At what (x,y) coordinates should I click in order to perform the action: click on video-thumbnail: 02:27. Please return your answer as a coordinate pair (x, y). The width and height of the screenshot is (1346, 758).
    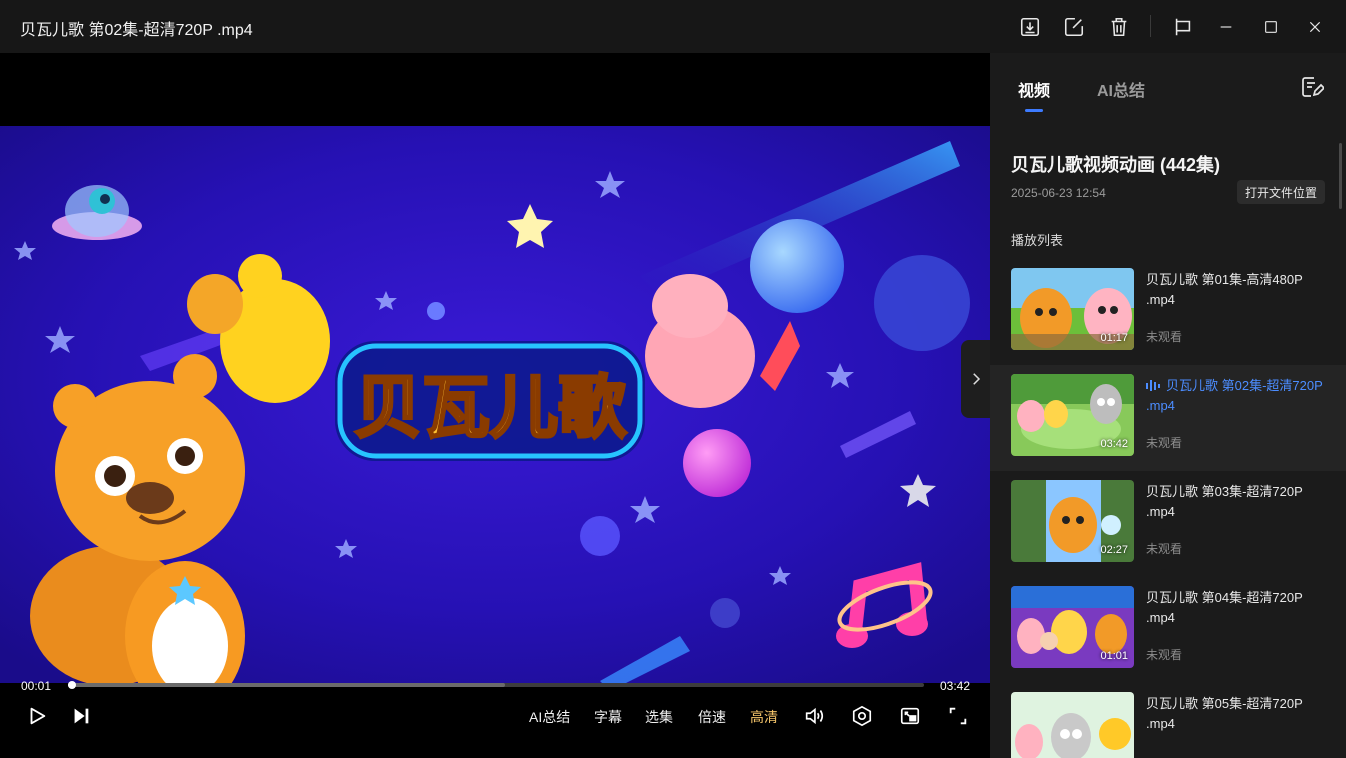
    Looking at the image, I should click on (1072, 521).